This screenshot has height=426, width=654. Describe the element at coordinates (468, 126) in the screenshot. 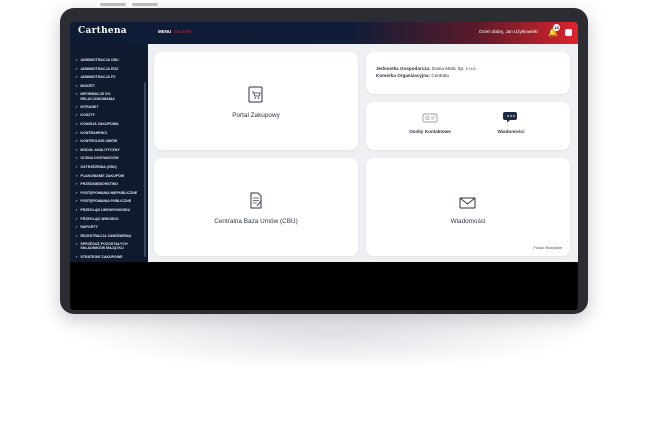

I see `contacts-messages-card: Osoby Kontaktowe Wiadomości` at that location.